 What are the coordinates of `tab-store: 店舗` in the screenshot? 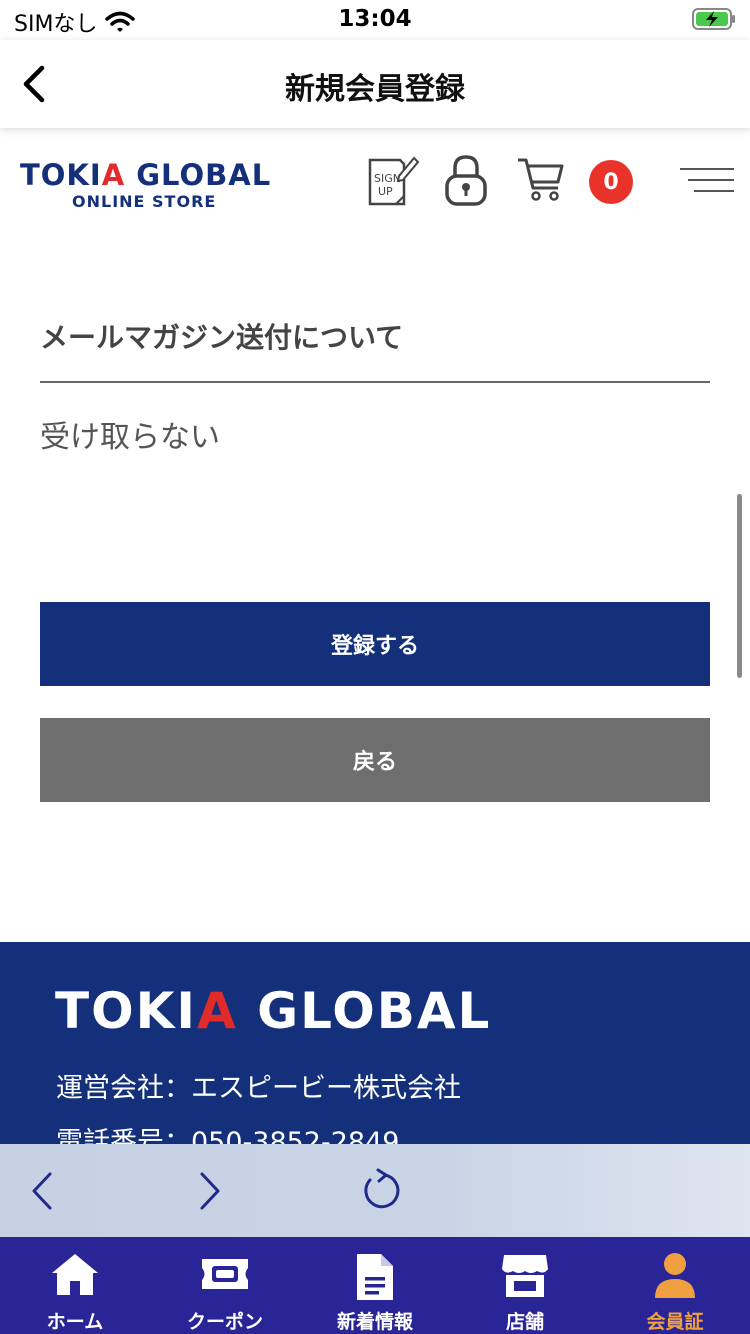 It's located at (525, 1285).